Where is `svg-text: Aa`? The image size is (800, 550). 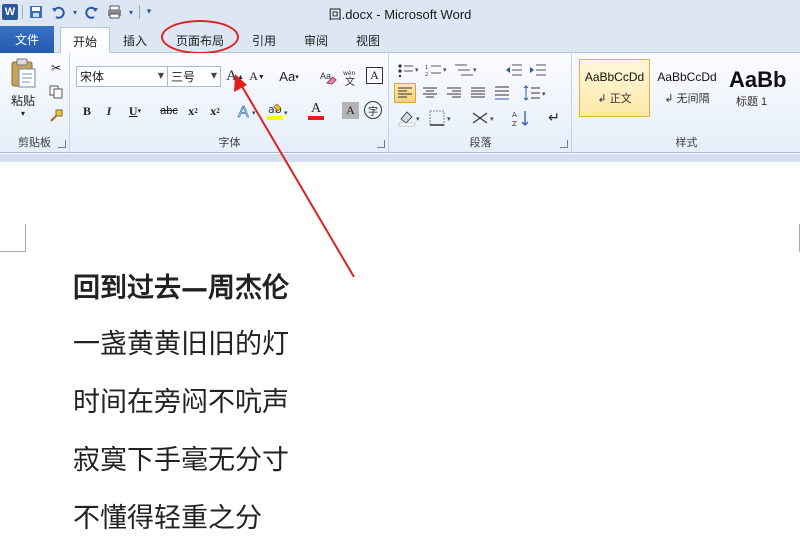 svg-text: Aa is located at coordinates (325, 76).